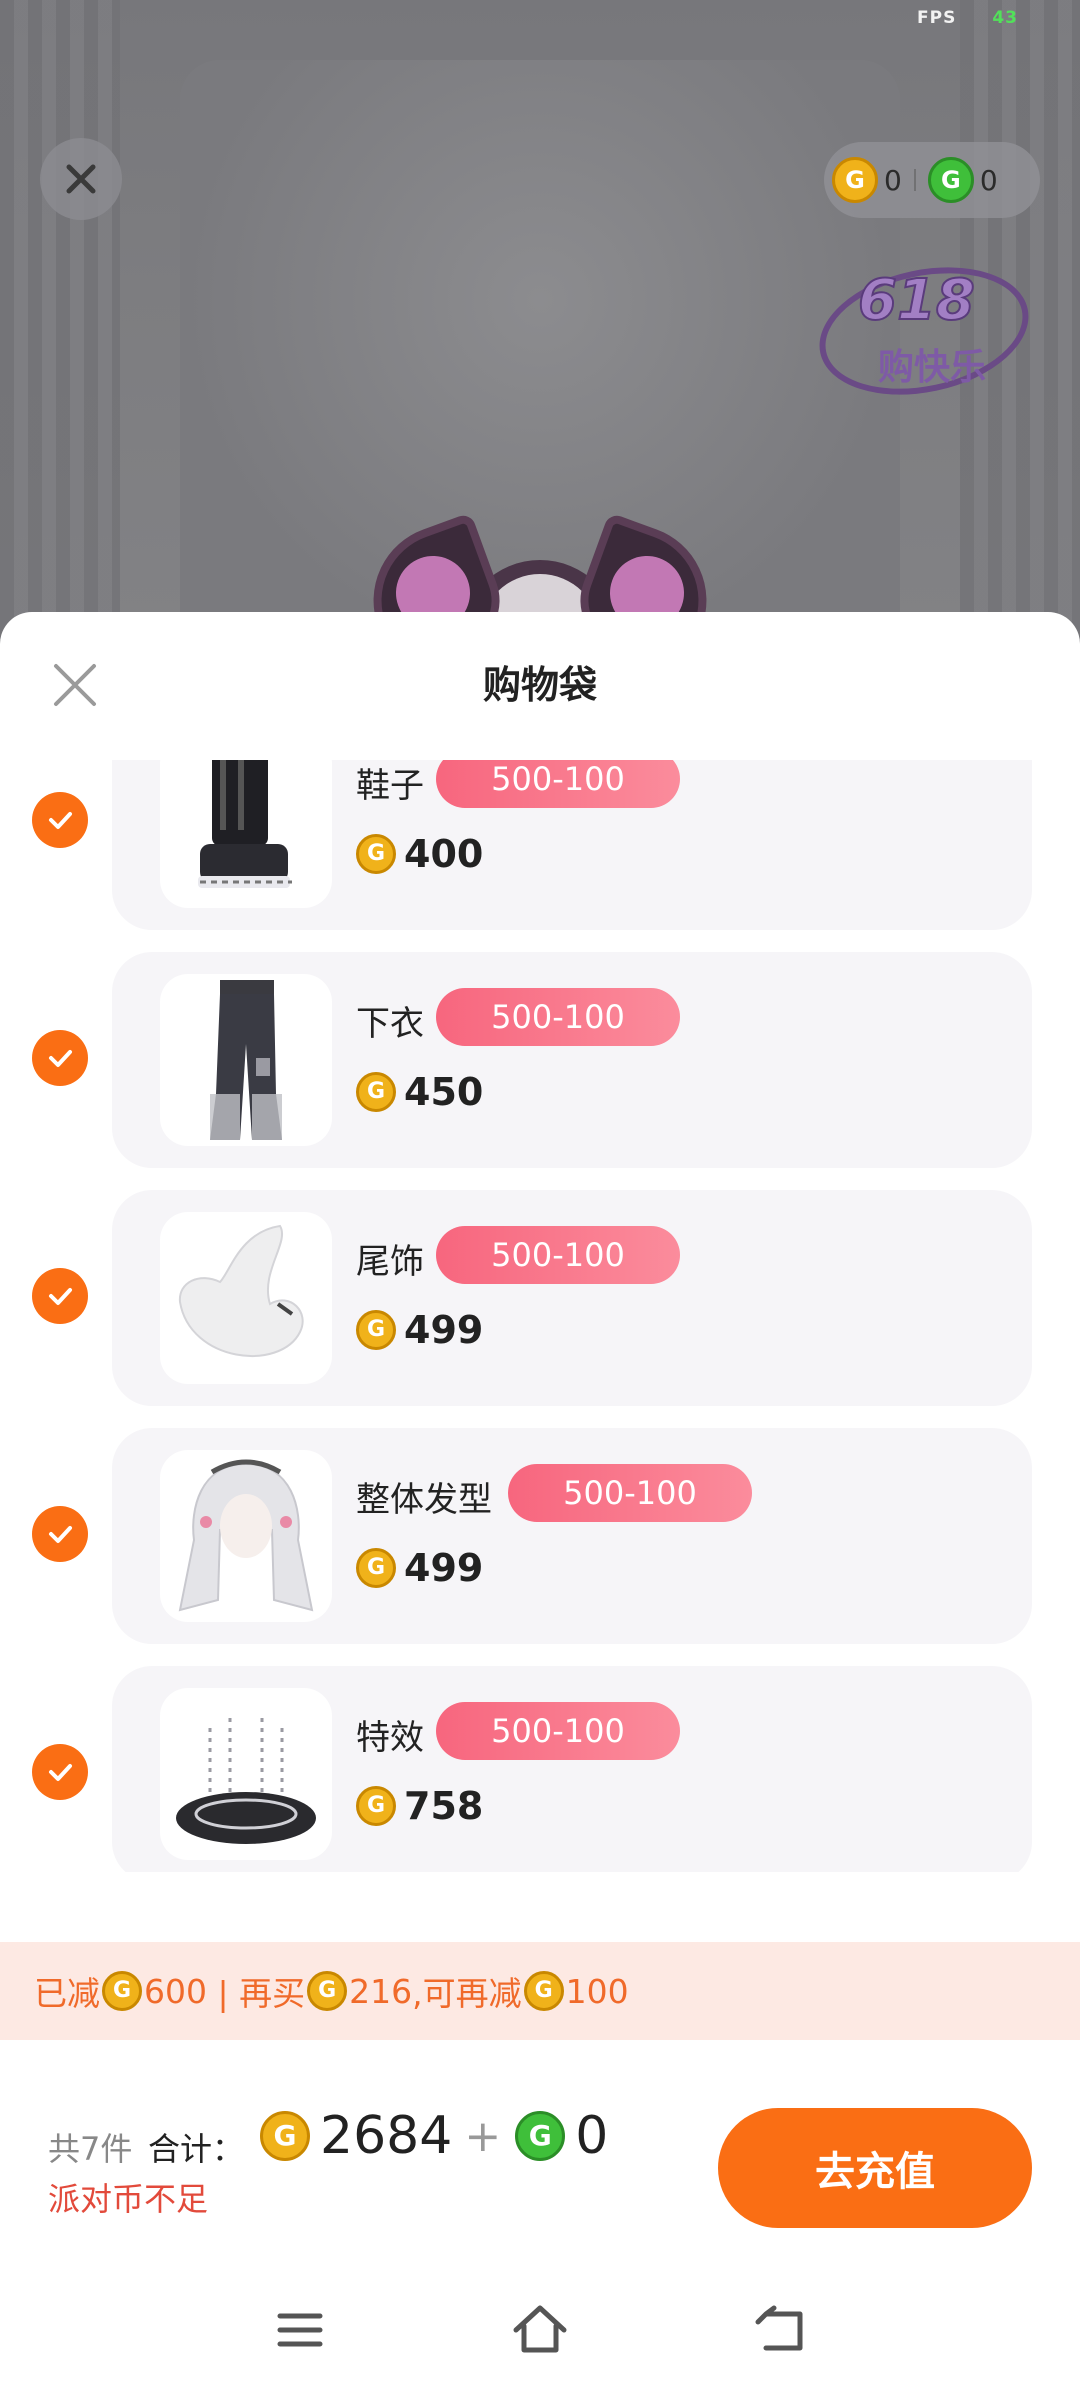 This screenshot has height=2400, width=1080. What do you see at coordinates (597, 1991) in the screenshot?
I see `more-discount-amount: 100` at bounding box center [597, 1991].